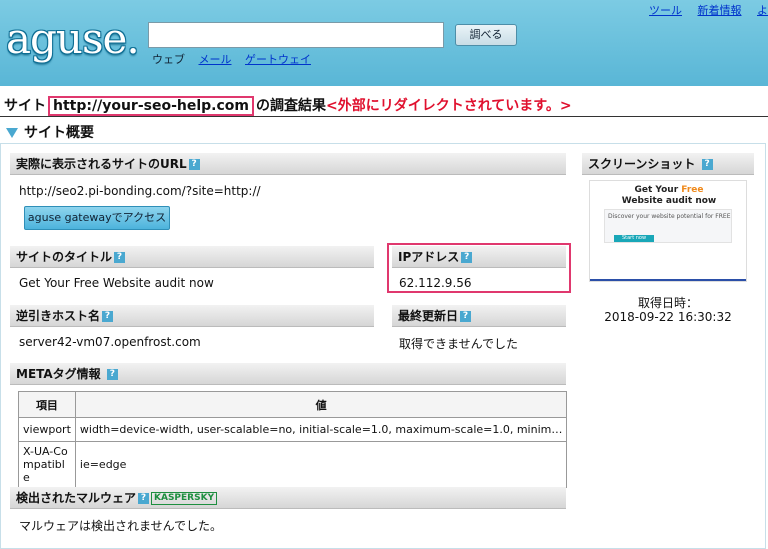 The width and height of the screenshot is (768, 549). Describe the element at coordinates (121, 526) in the screenshot. I see `malware-value: マルウェアは検出されませんでした。` at that location.